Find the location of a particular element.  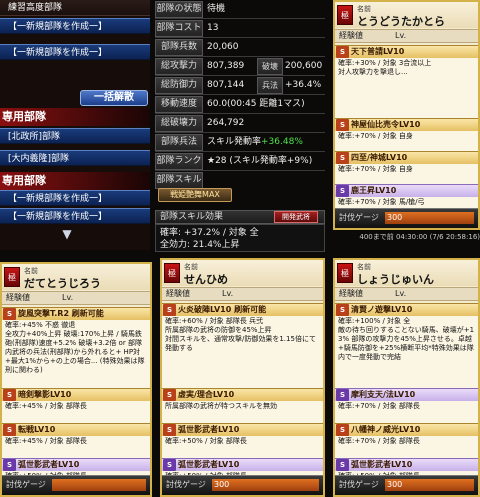

section-title-2: 専用部隊 is located at coordinates (75, 117).